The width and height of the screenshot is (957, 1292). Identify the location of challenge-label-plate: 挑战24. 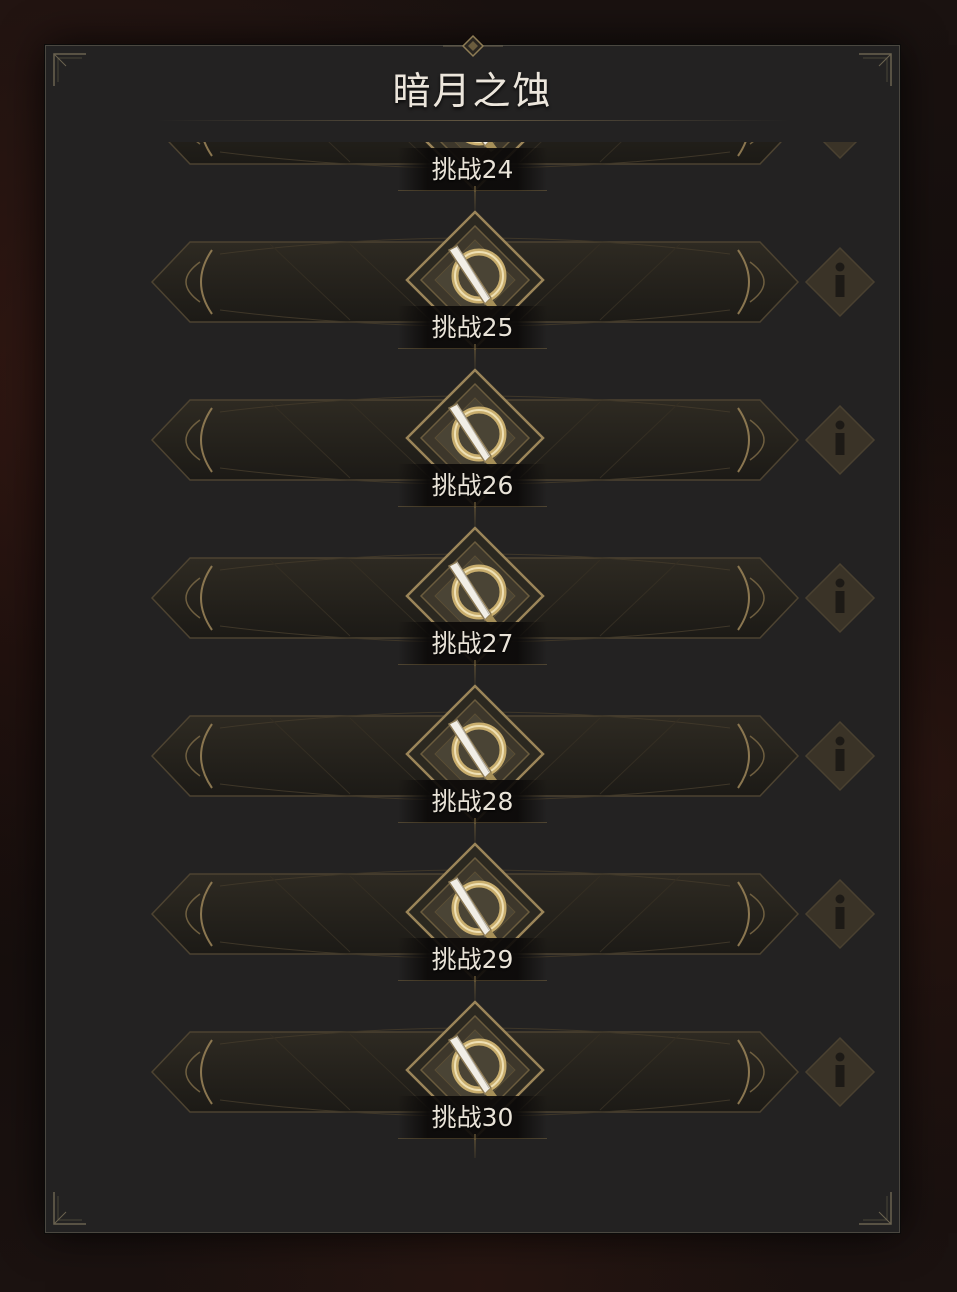
(472, 169).